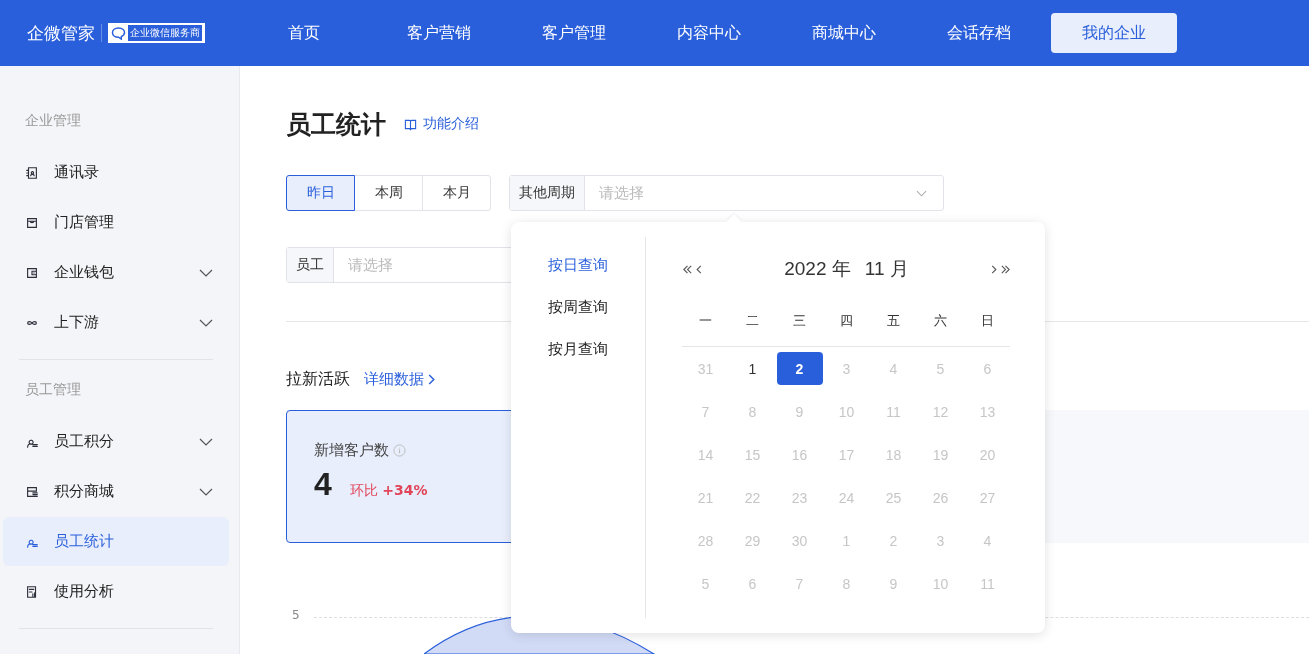  What do you see at coordinates (53, 121) in the screenshot?
I see `sidebar-section-title: 企业管理` at bounding box center [53, 121].